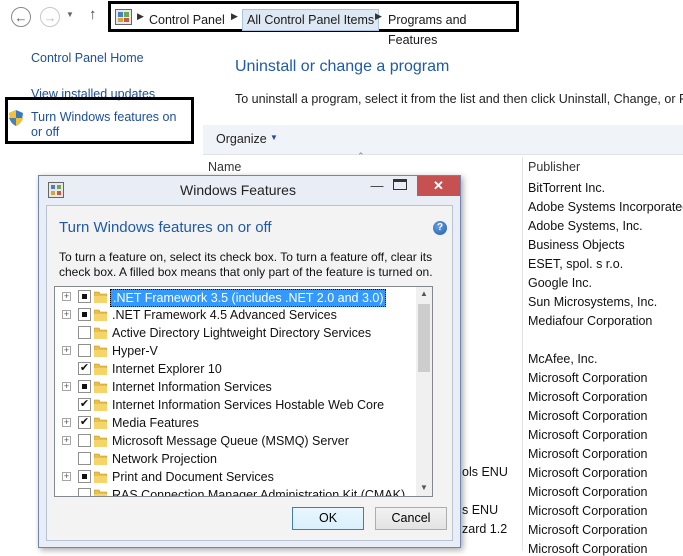 The width and height of the screenshot is (683, 556). What do you see at coordinates (562, 359) in the screenshot?
I see `publisher-cell: McAfee, Inc.` at bounding box center [562, 359].